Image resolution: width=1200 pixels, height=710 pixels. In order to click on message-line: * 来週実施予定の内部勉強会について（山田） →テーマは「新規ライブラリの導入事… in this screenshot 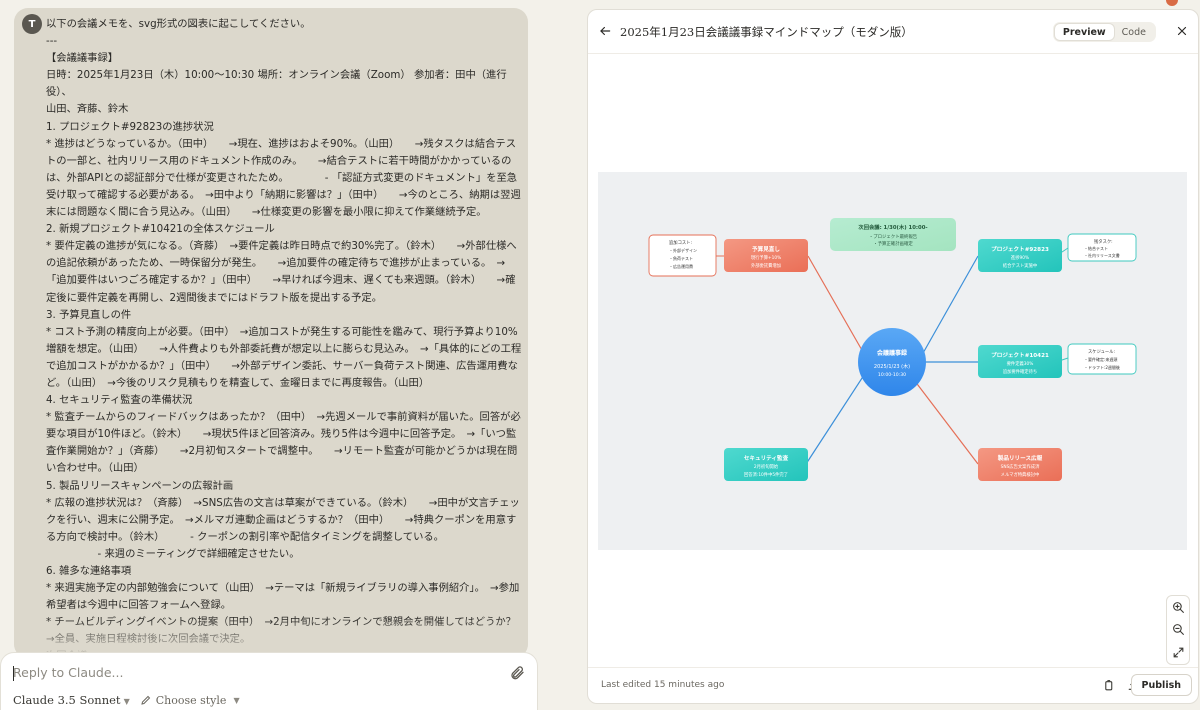, I will do `click(283, 597)`.